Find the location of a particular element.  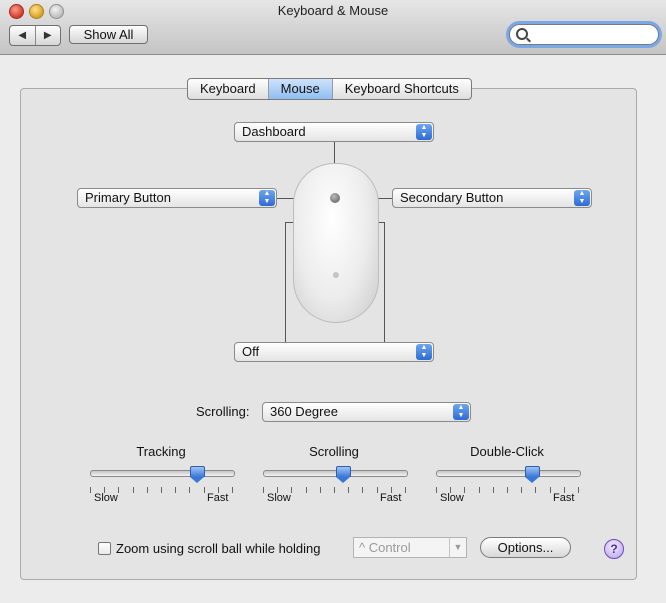

search-icon is located at coordinates (522, 34).